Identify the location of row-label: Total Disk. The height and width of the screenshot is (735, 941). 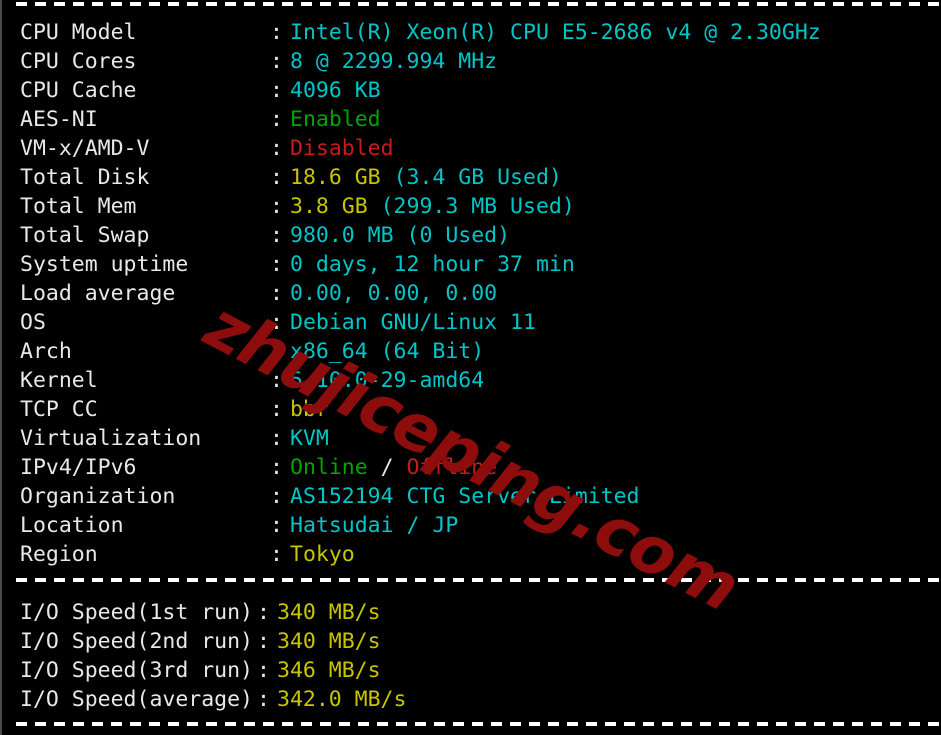
(85, 177).